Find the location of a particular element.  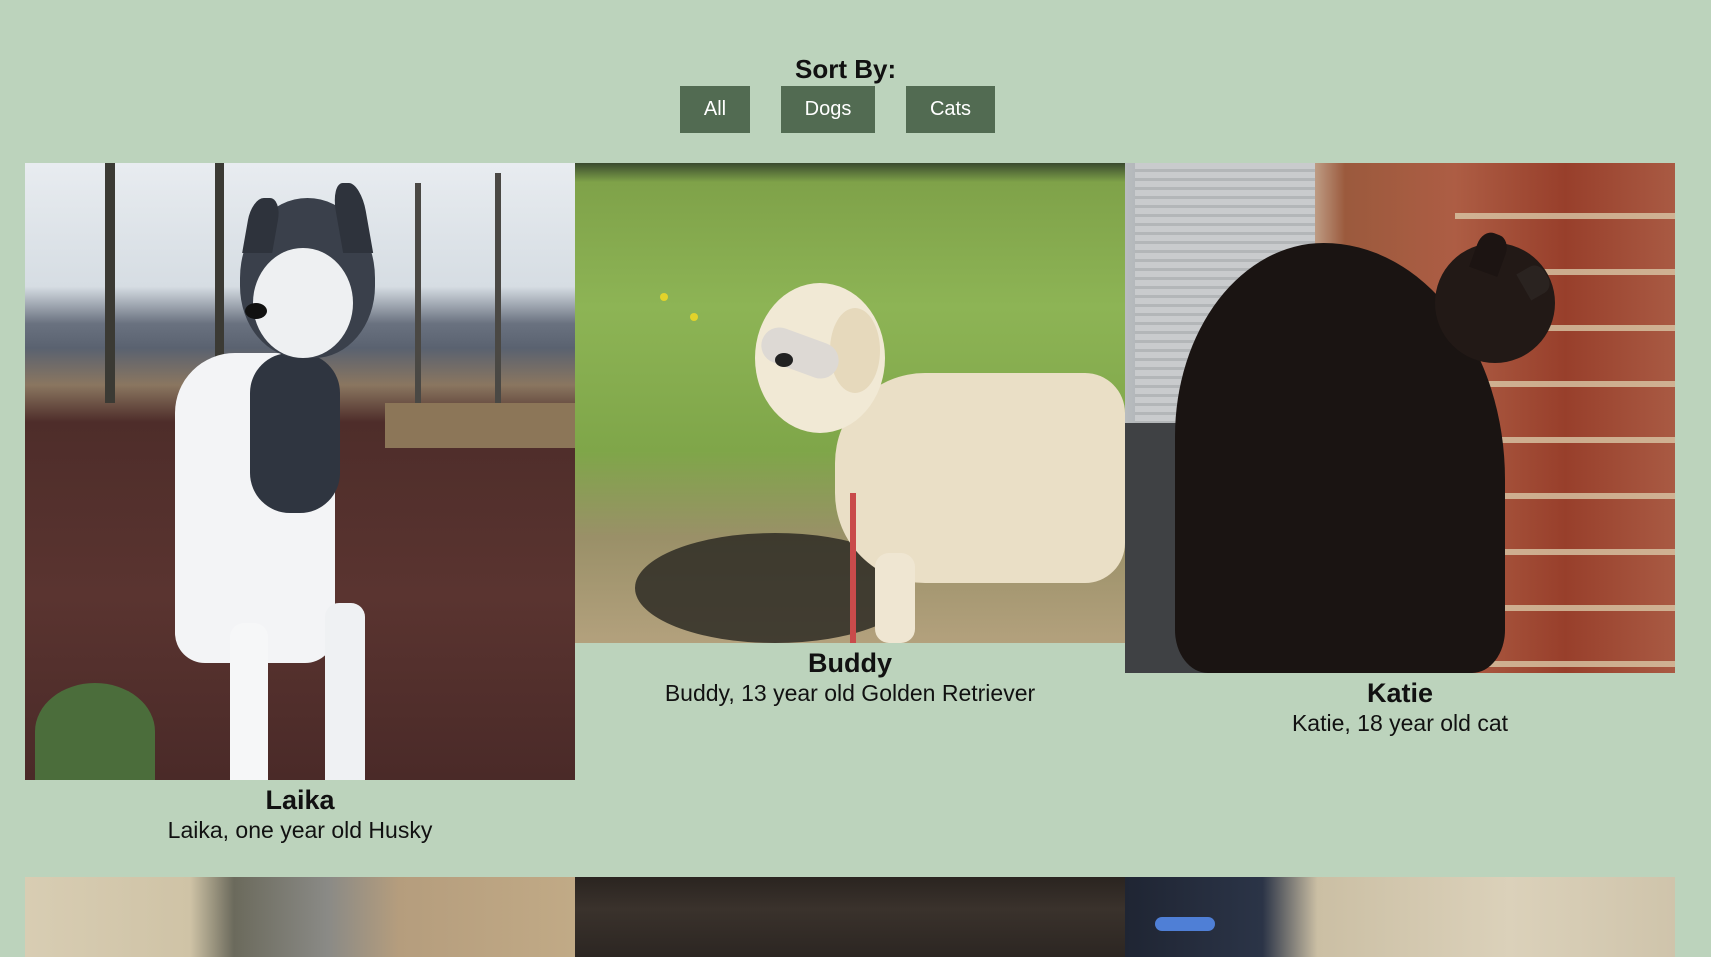

buddy-name: Buddy is located at coordinates (850, 663).